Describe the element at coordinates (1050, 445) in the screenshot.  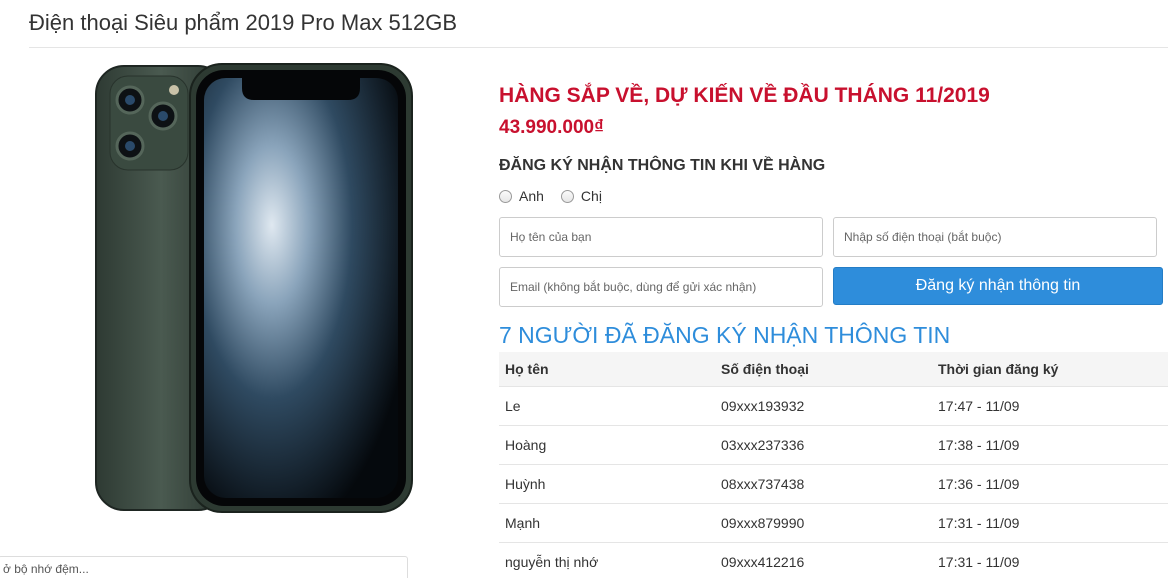
I see `cell-time: 17:38 - 11/09` at that location.